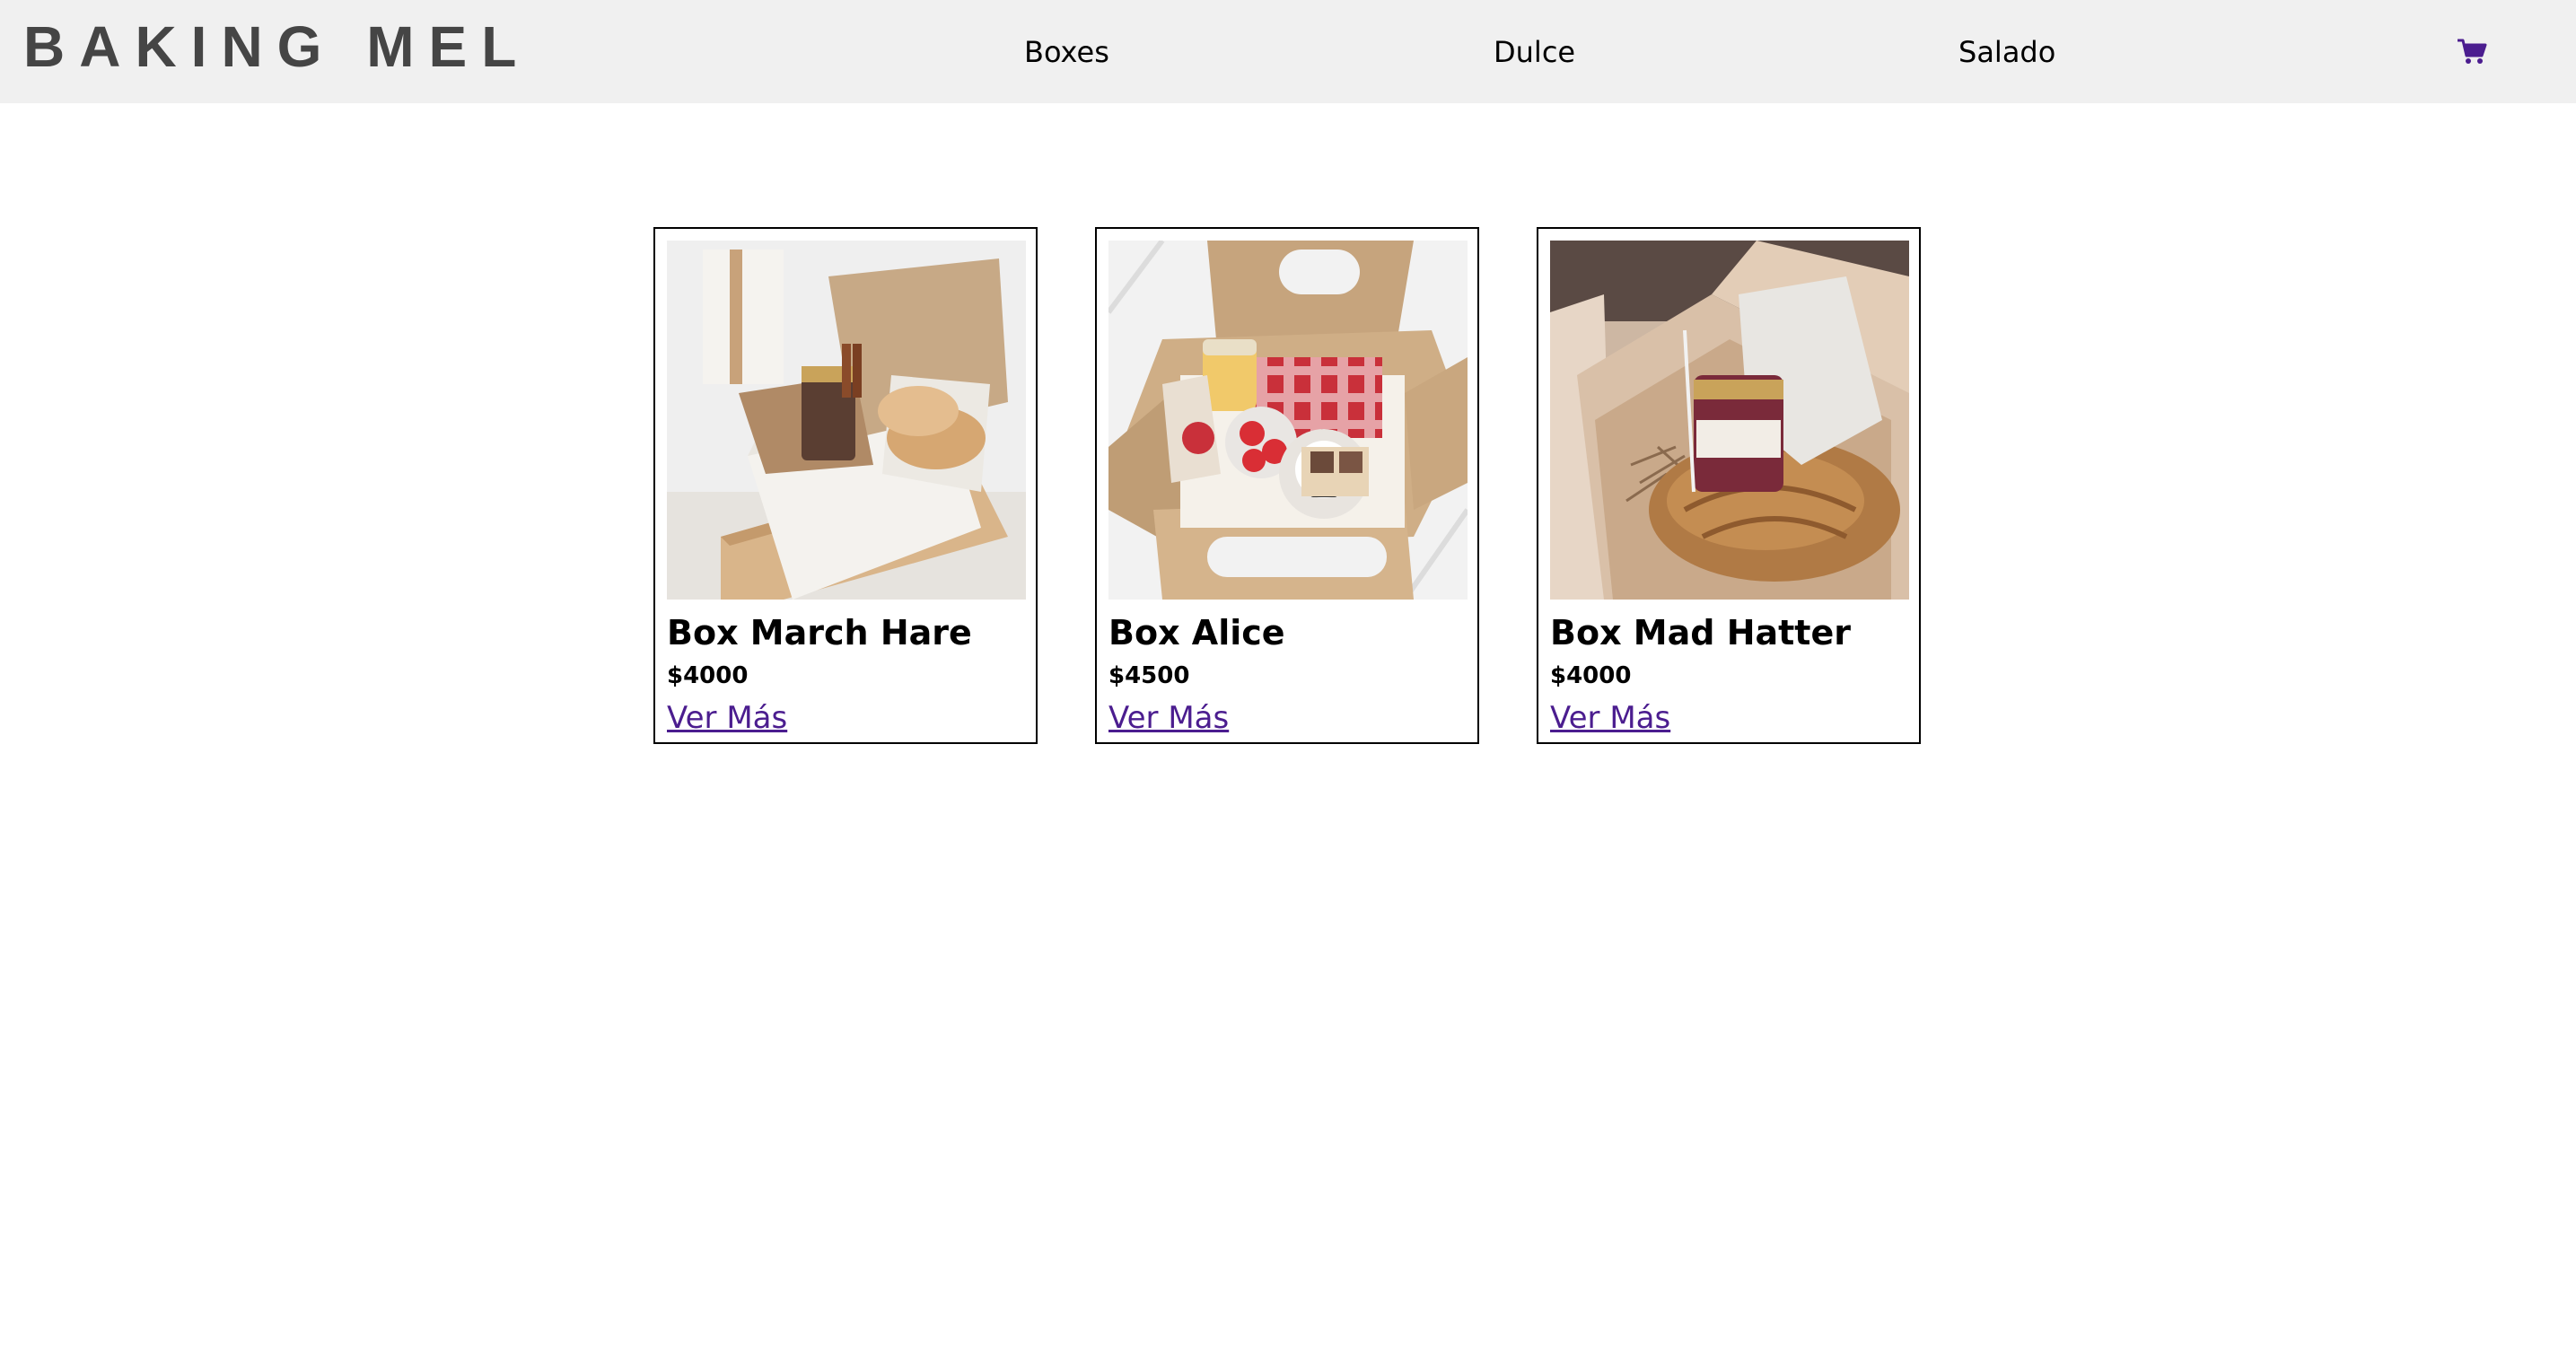  What do you see at coordinates (276, 53) in the screenshot?
I see `brand-logo: BAKING MEL` at bounding box center [276, 53].